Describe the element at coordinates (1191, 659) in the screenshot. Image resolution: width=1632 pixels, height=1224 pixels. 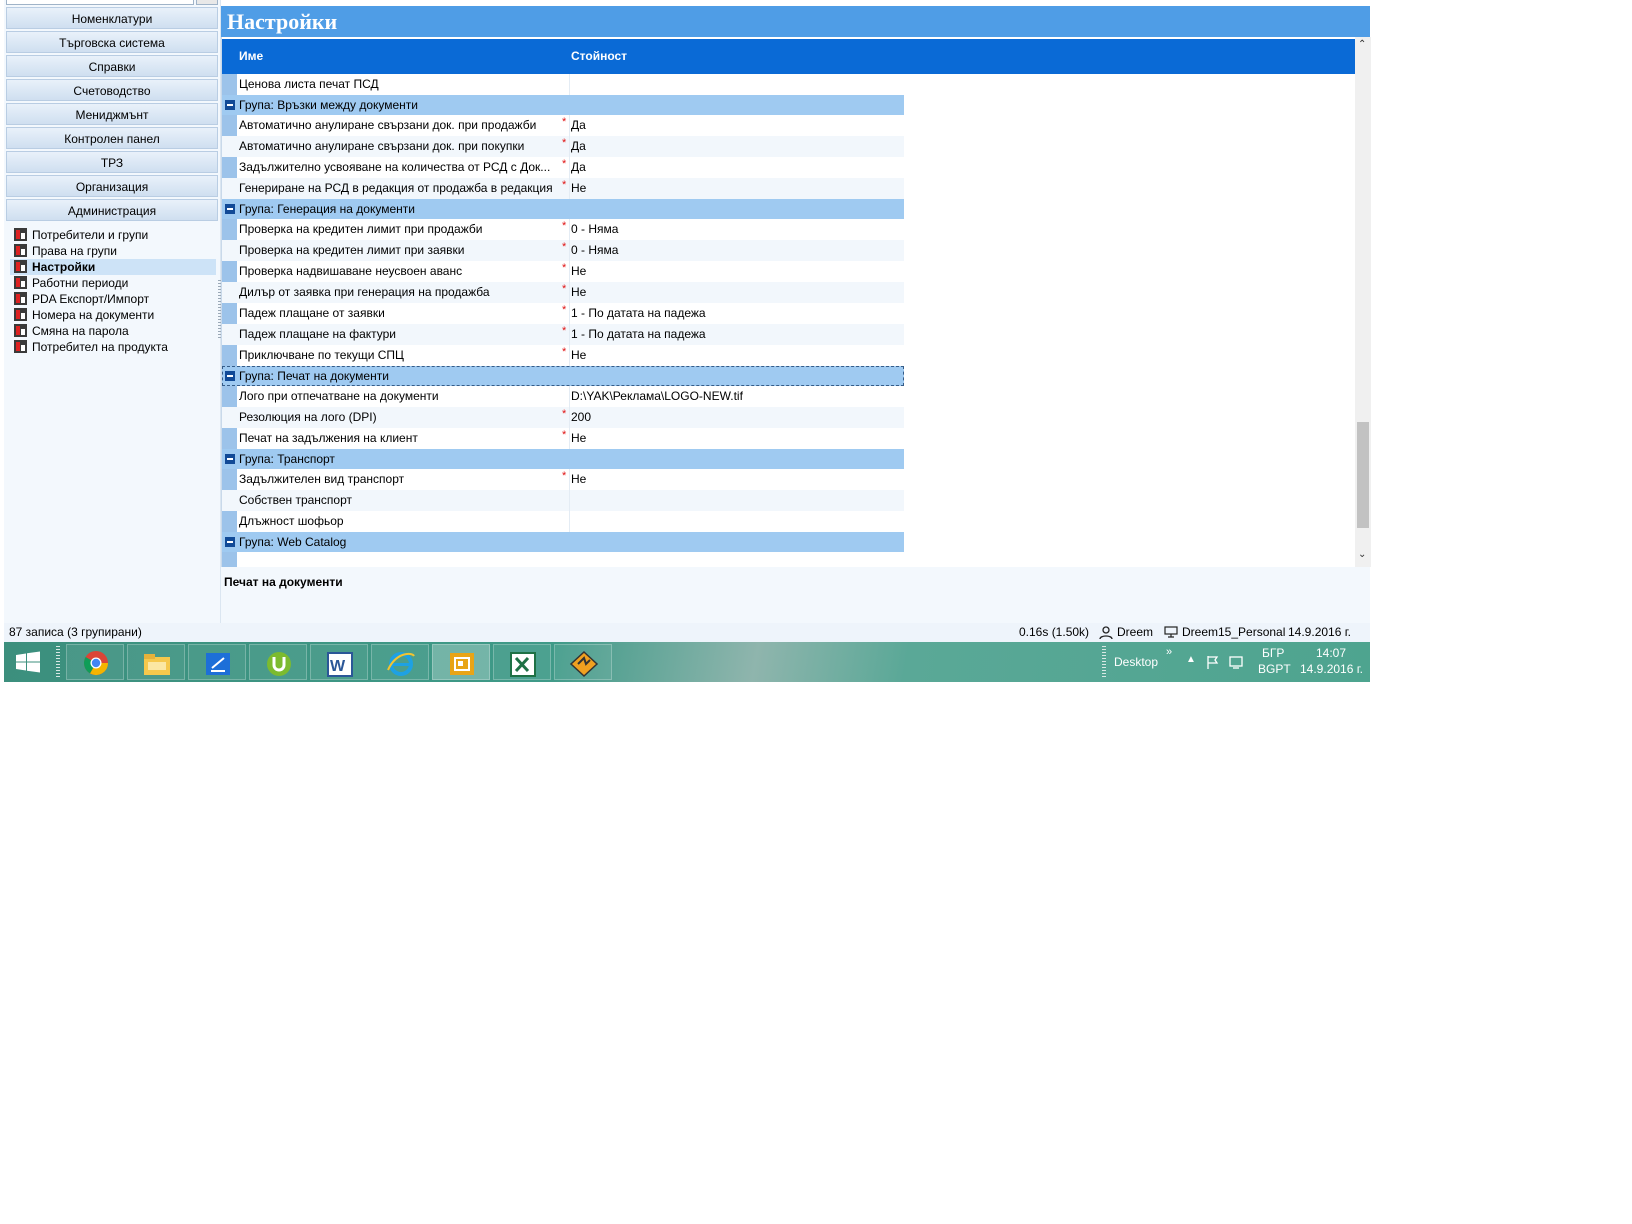
I see `show-hidden-icons-icon: ▲` at that location.